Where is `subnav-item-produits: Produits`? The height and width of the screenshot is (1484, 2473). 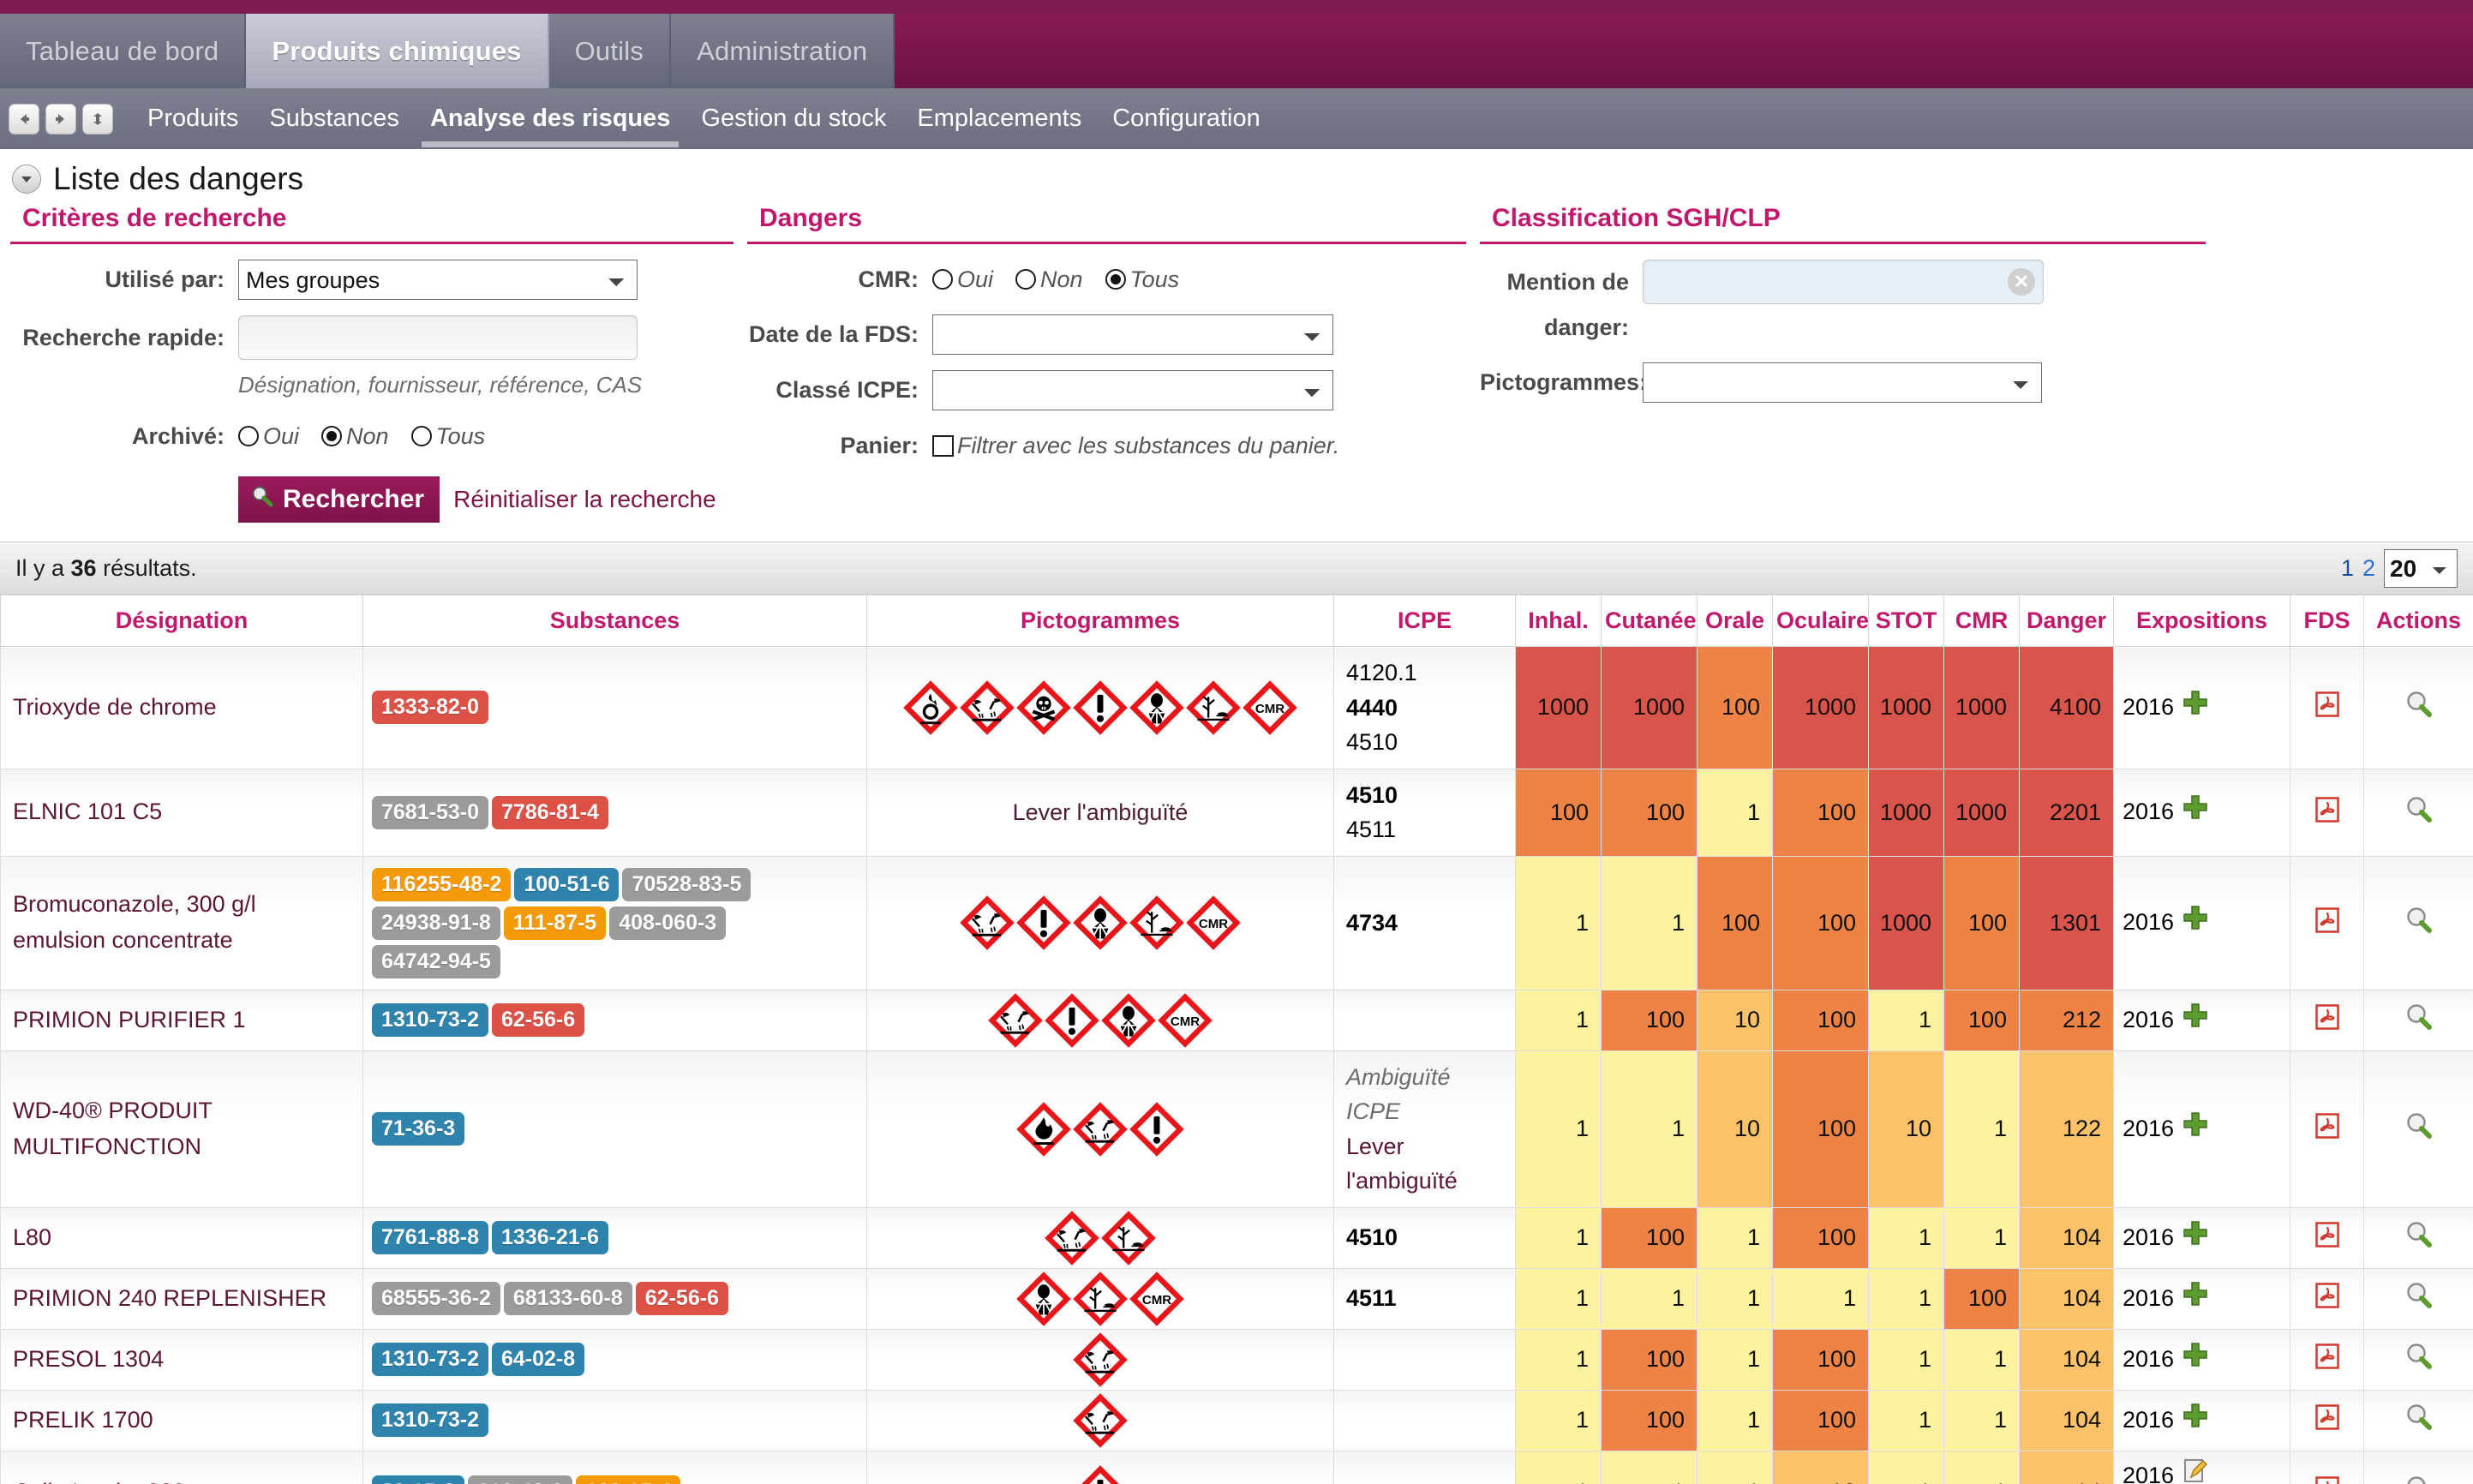
subnav-item-produits: Produits is located at coordinates (193, 118).